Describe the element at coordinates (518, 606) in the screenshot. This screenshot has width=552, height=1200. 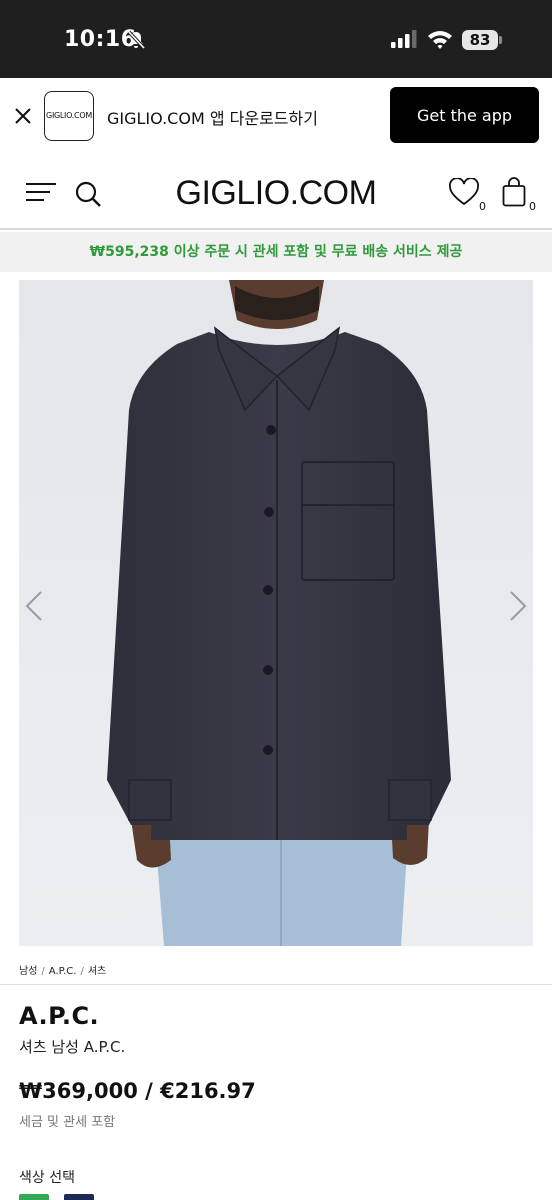
I see `chevron-right-icon` at that location.